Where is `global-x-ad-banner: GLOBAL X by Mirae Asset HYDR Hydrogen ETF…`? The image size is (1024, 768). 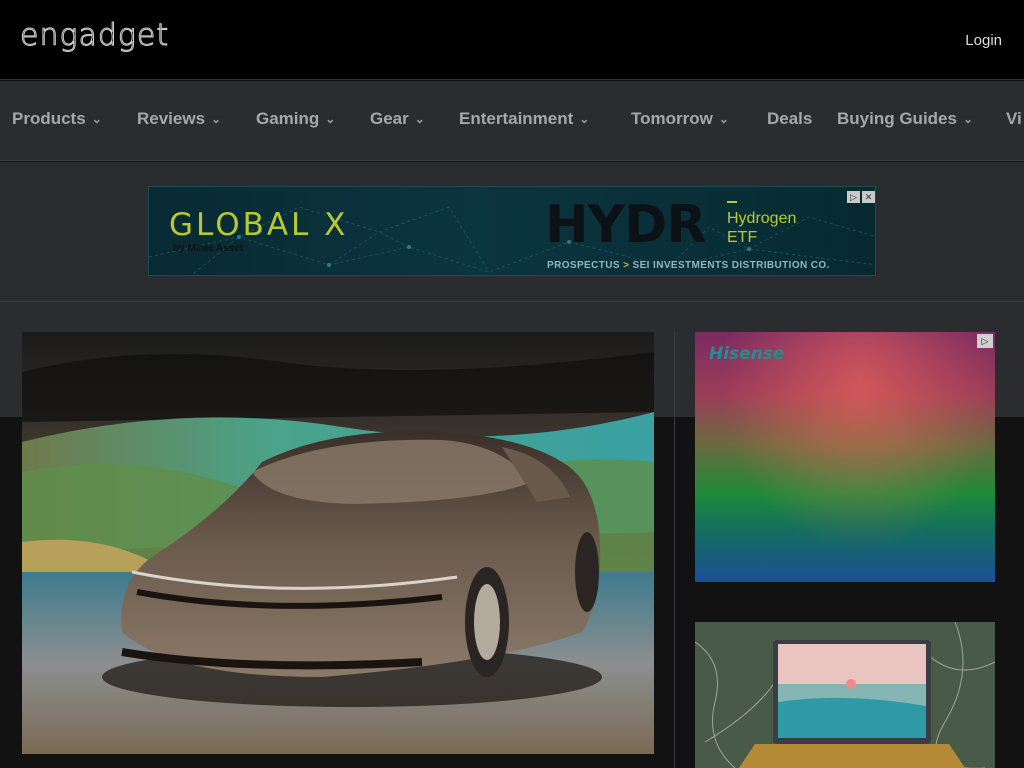
global-x-ad-banner: GLOBAL X by Mirae Asset HYDR Hydrogen ETF… is located at coordinates (512, 231).